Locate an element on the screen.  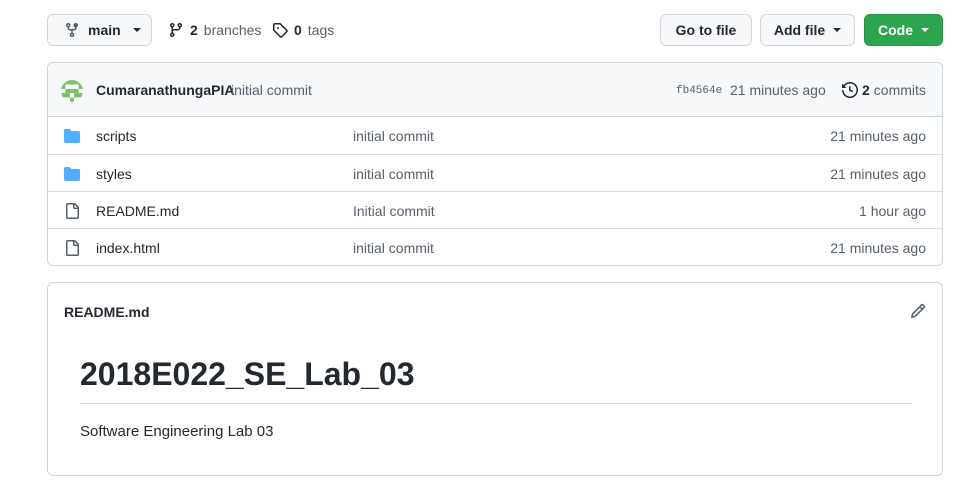
readme-heading: 2018E022_SE_Lab_03 is located at coordinates (496, 379).